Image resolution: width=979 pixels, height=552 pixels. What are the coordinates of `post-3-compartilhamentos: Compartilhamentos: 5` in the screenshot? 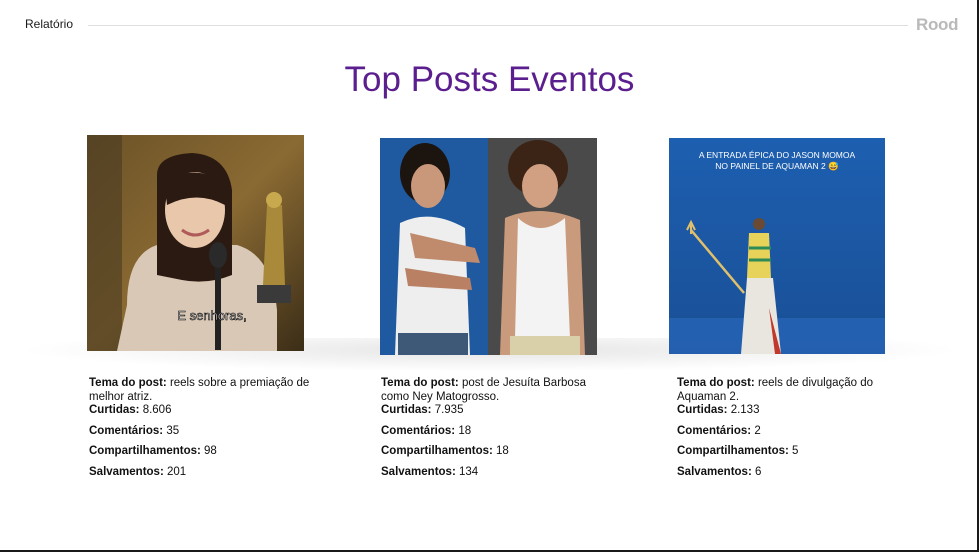 It's located at (738, 451).